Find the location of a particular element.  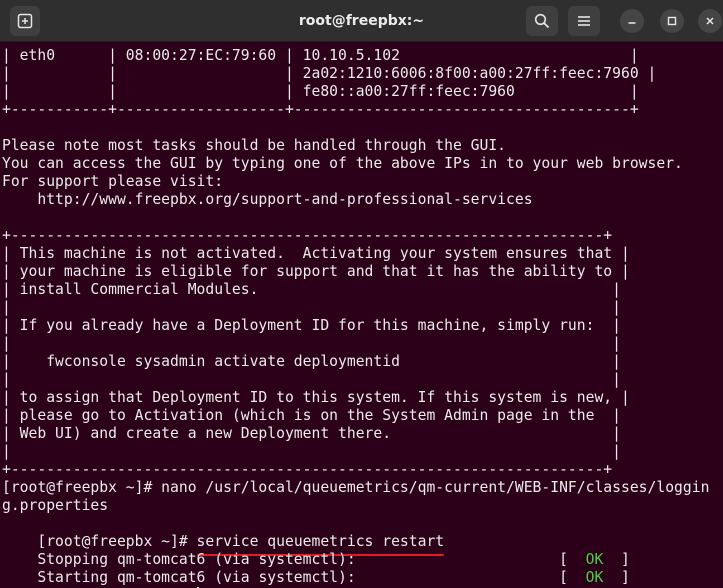

status-bracket: ] is located at coordinates (616, 577).